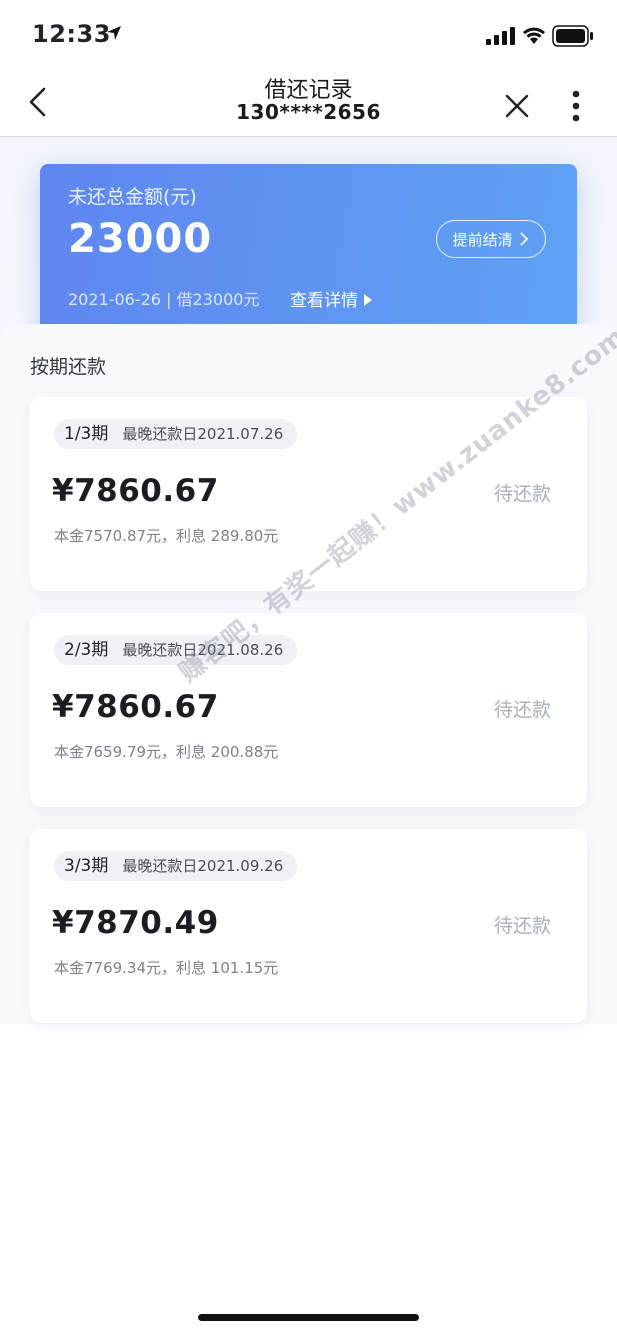 Image resolution: width=617 pixels, height=1334 pixels. Describe the element at coordinates (132, 197) in the screenshot. I see `outstanding-label: 未还总金额(元)` at that location.